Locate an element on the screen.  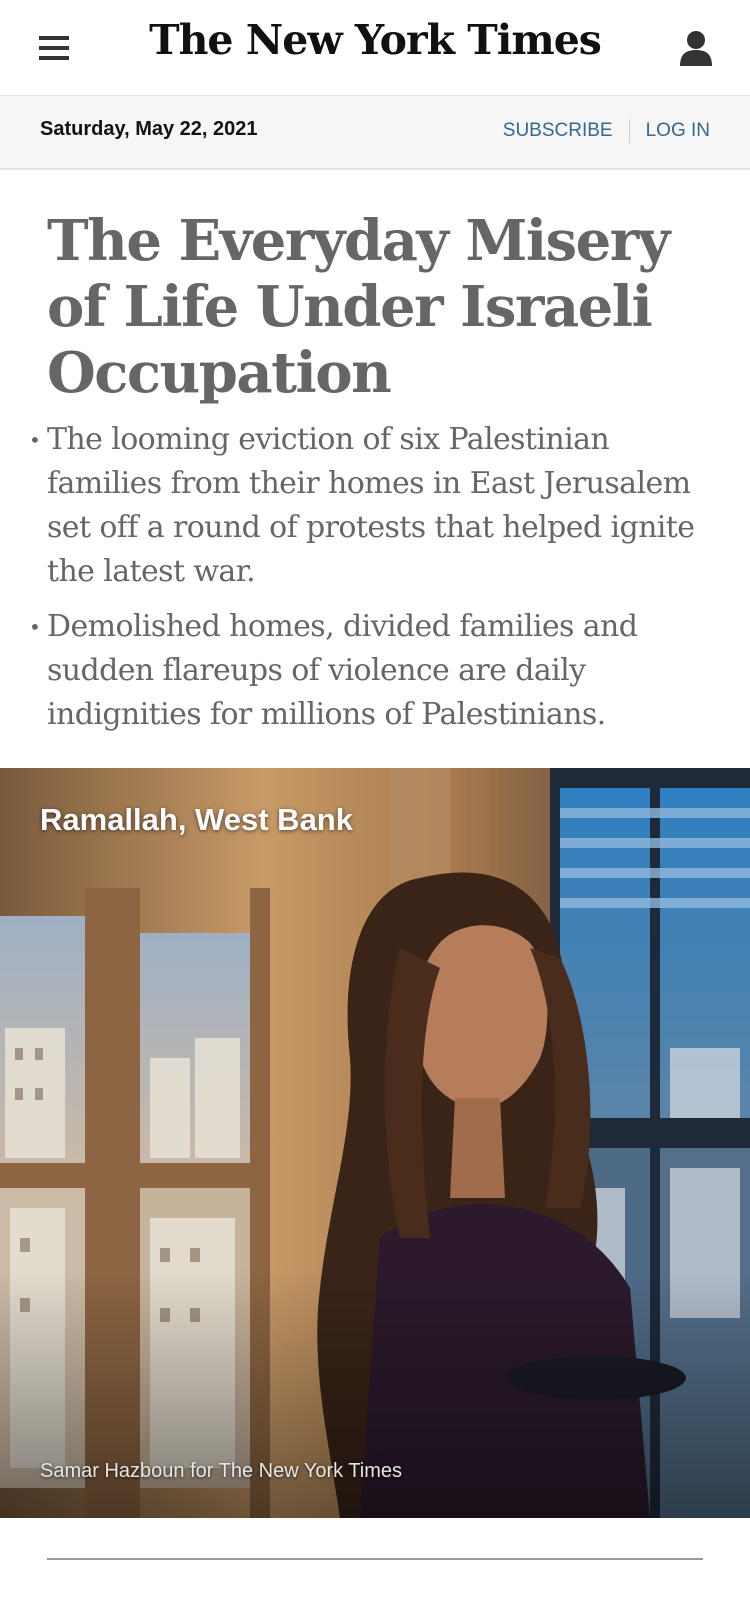
subscribe-link: SUBSCRIBE is located at coordinates (558, 131).